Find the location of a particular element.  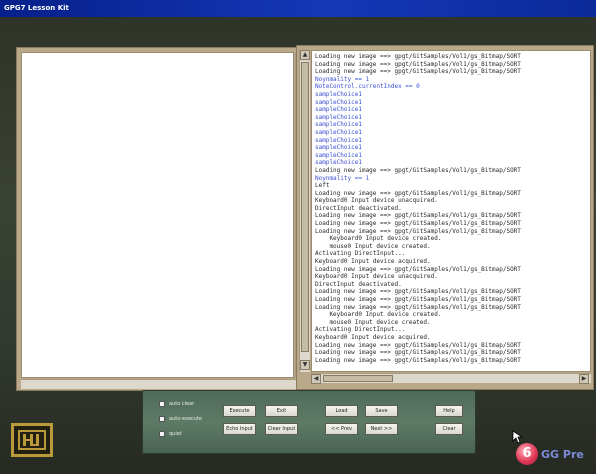

log-vertical-scrollbar: ▲ ▼ is located at coordinates (304, 211).